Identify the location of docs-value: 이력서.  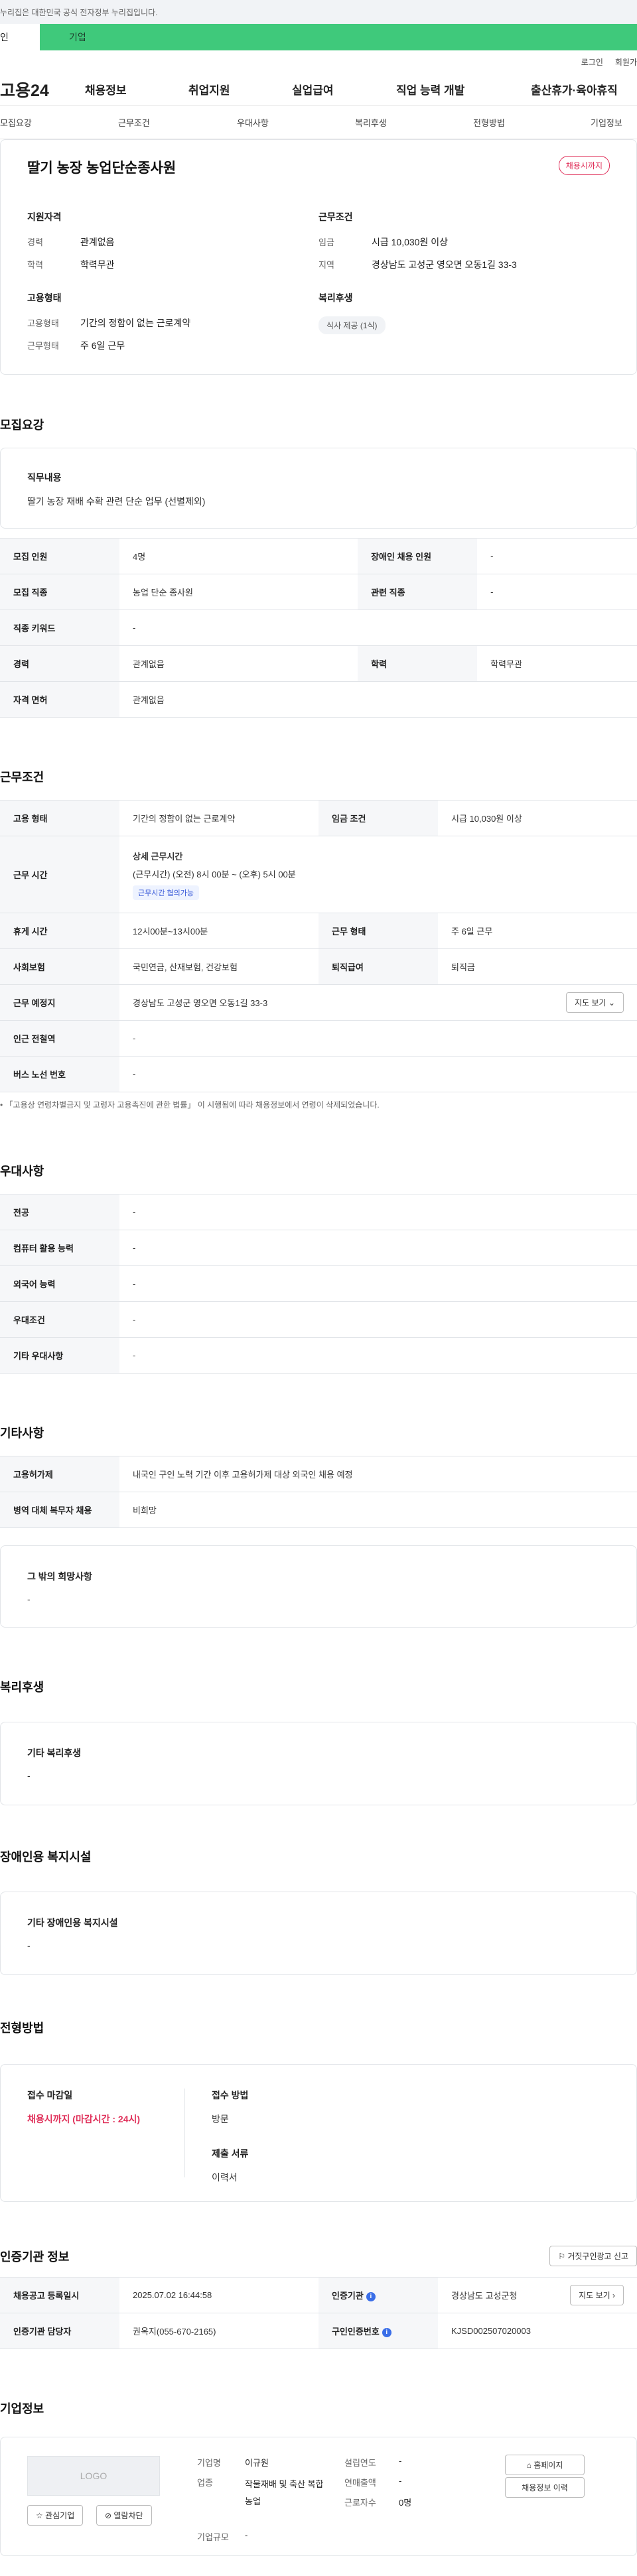
(225, 2177).